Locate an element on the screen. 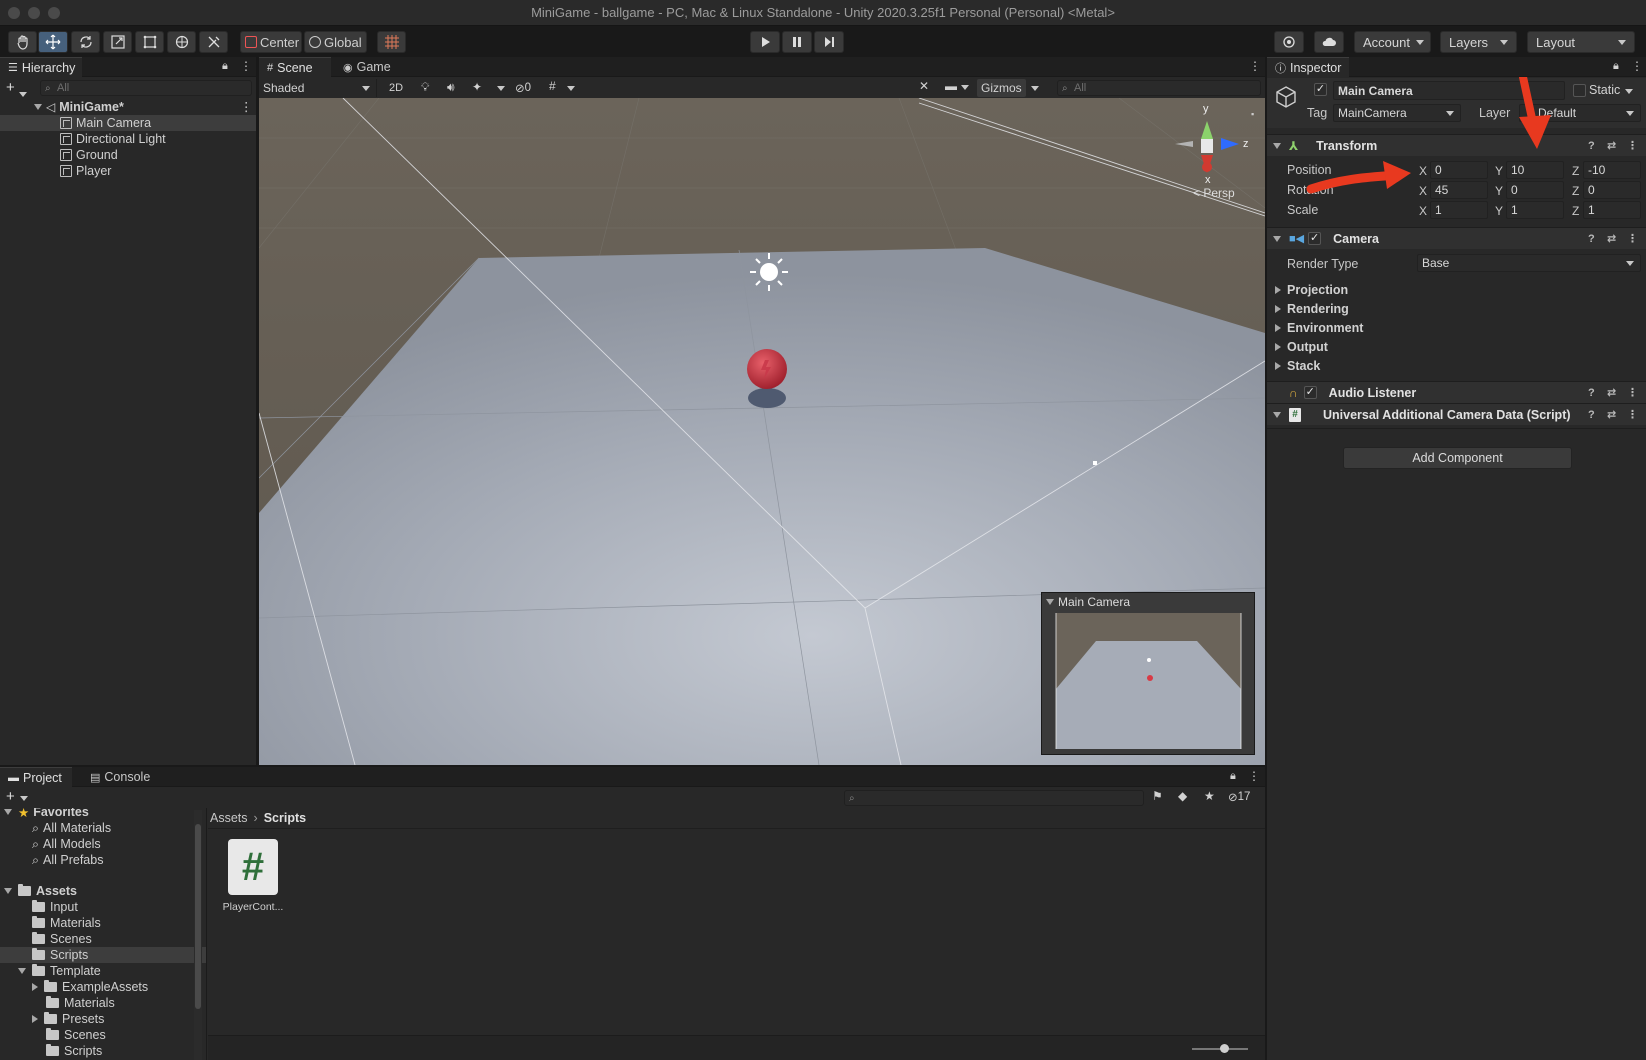  expand-toggle-icon is located at coordinates (38, 107).